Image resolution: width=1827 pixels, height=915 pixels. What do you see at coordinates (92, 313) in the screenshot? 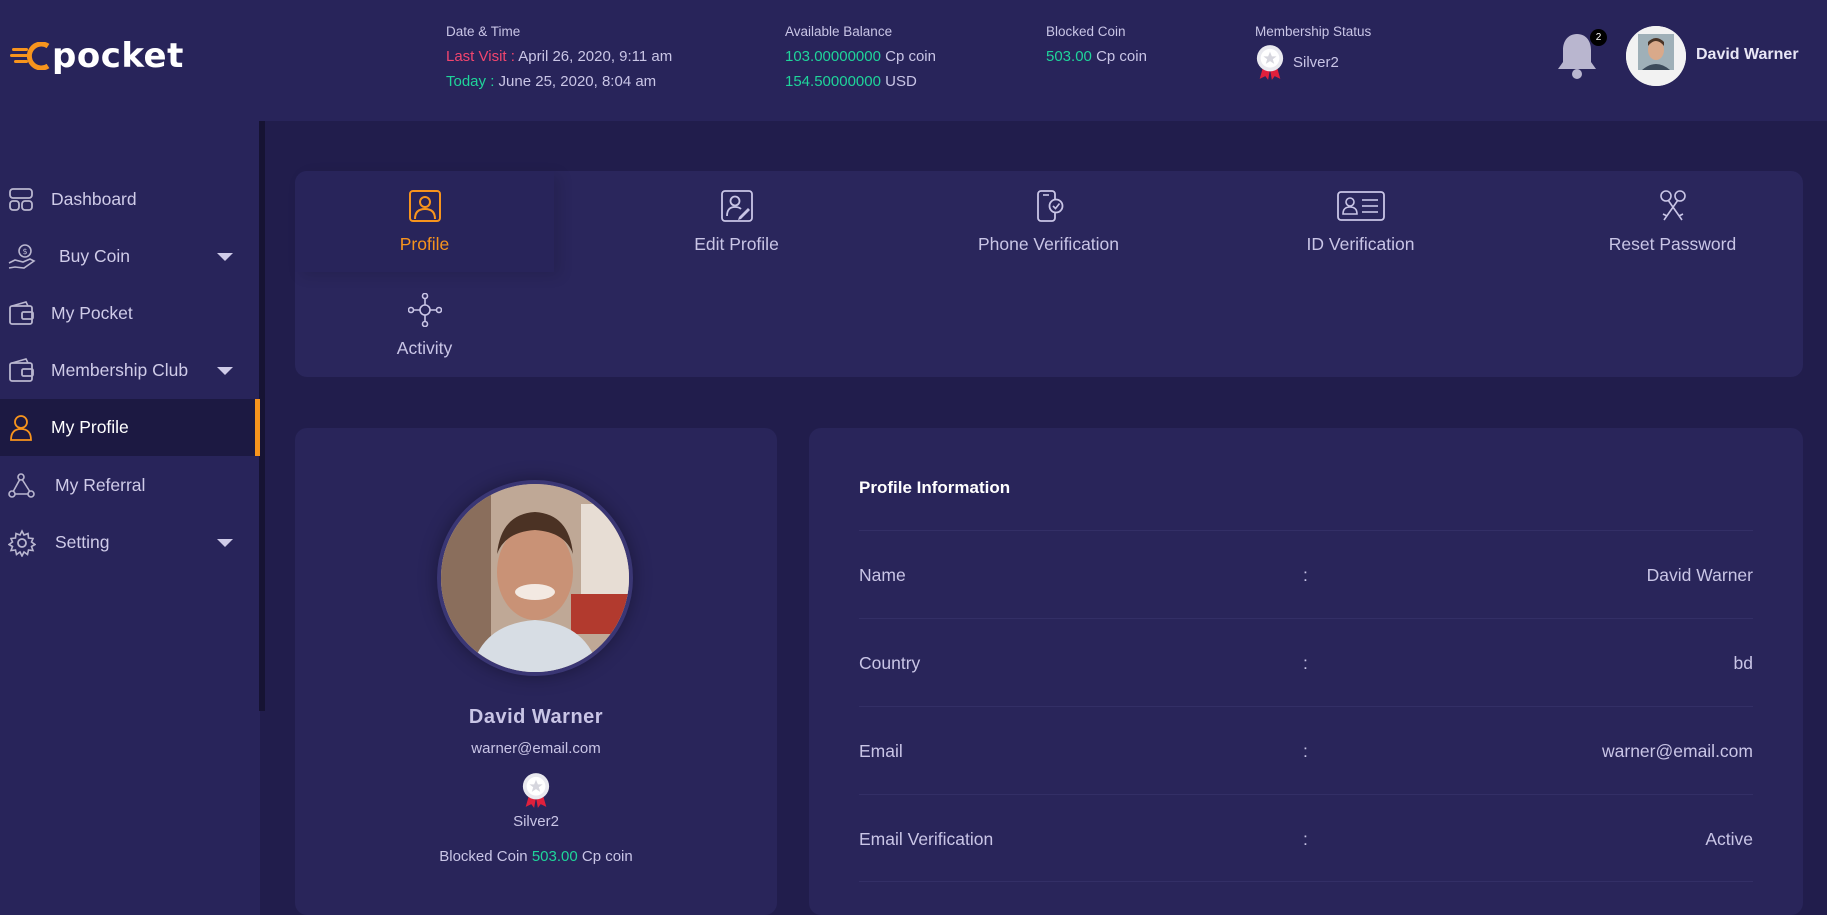
I see `sidebar-item-label: My Pocket` at bounding box center [92, 313].